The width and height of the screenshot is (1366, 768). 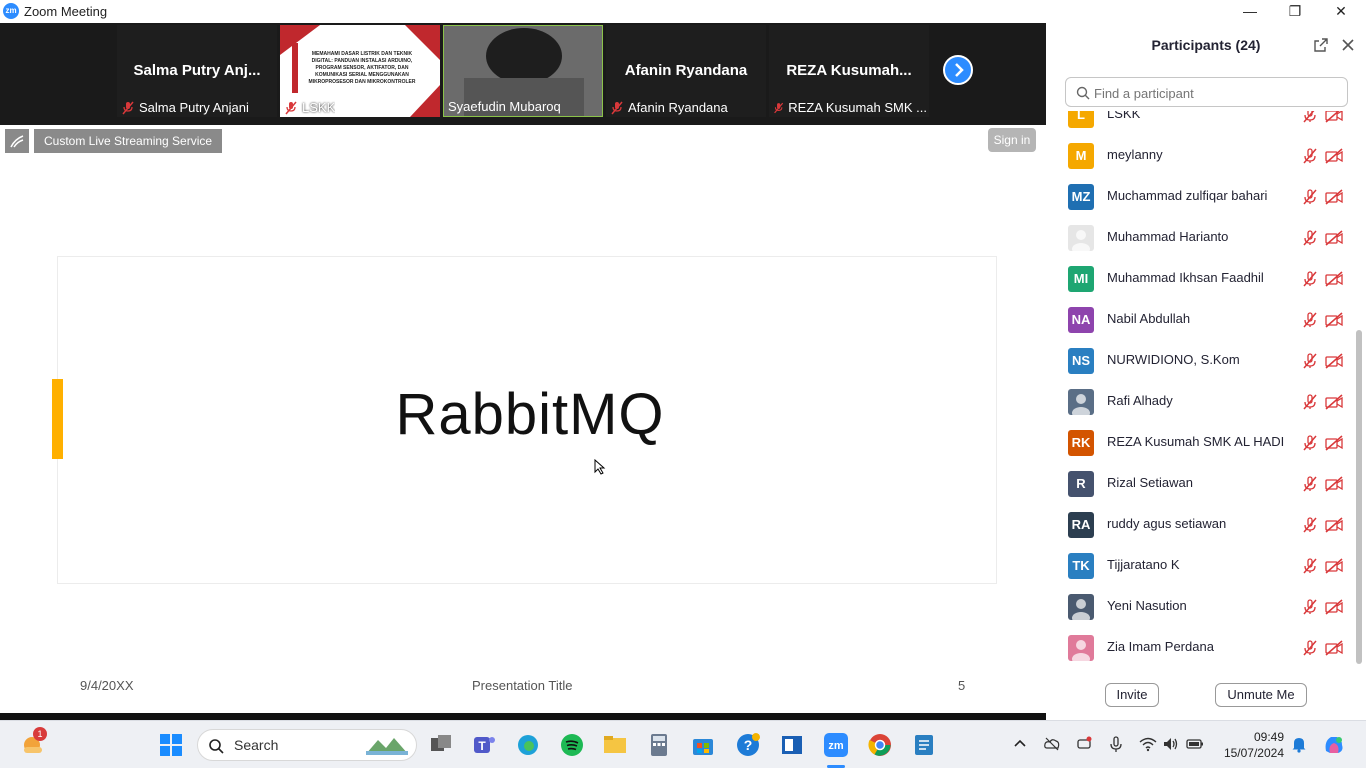 I want to click on get-help-icon: ?, so click(x=748, y=745).